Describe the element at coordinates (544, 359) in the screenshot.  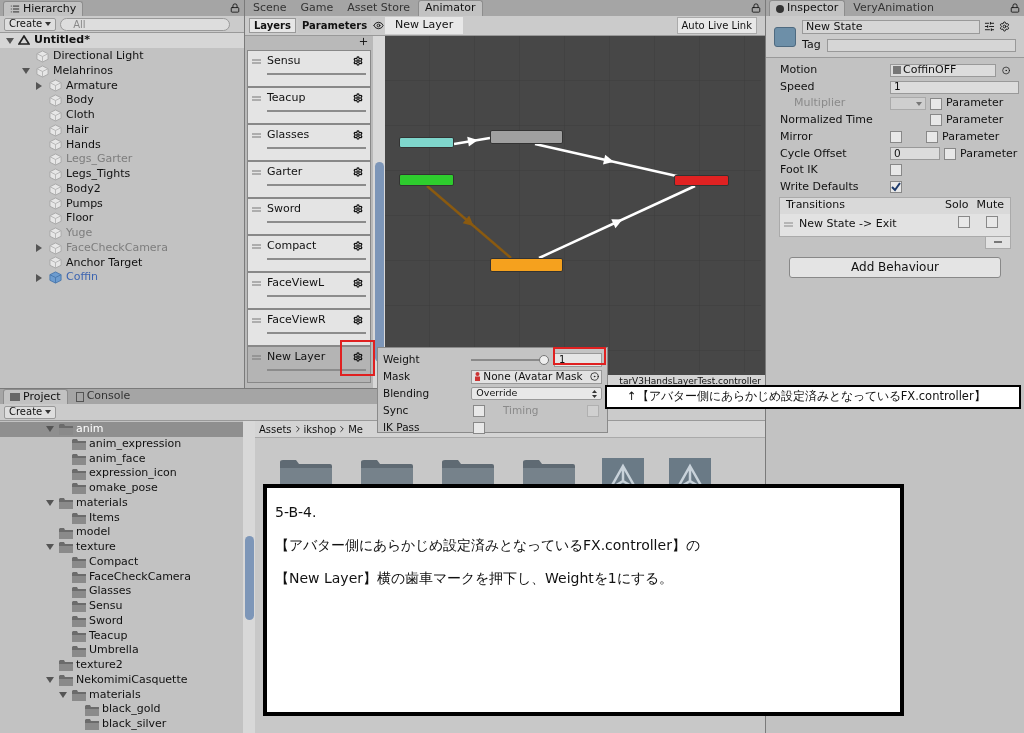
I see `slider-thumb` at that location.